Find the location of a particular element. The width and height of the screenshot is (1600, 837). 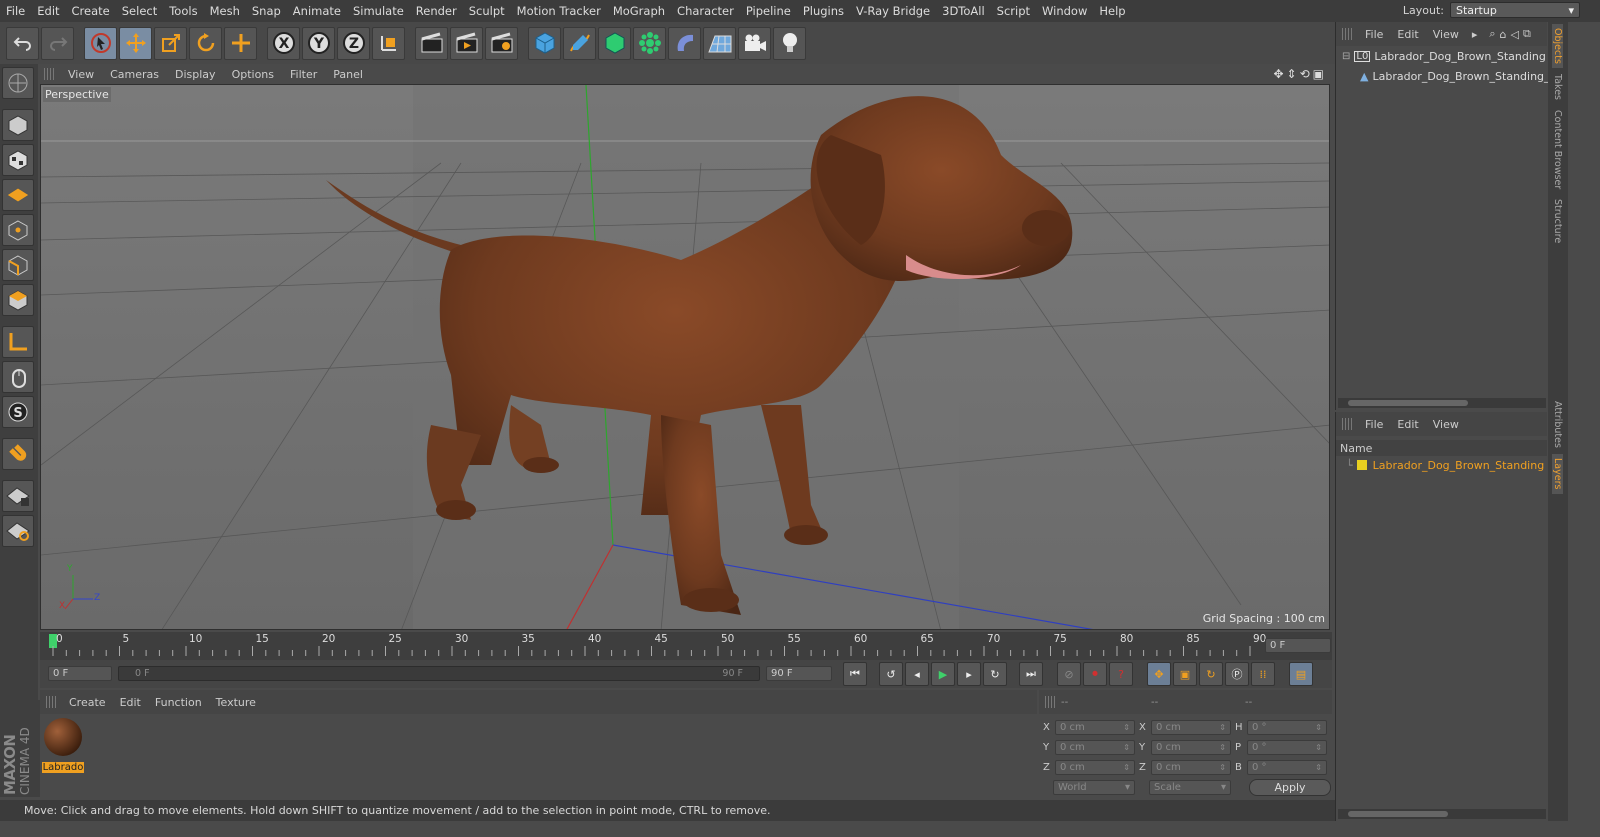

layout-select: Startup ▾ is located at coordinates (1515, 10).